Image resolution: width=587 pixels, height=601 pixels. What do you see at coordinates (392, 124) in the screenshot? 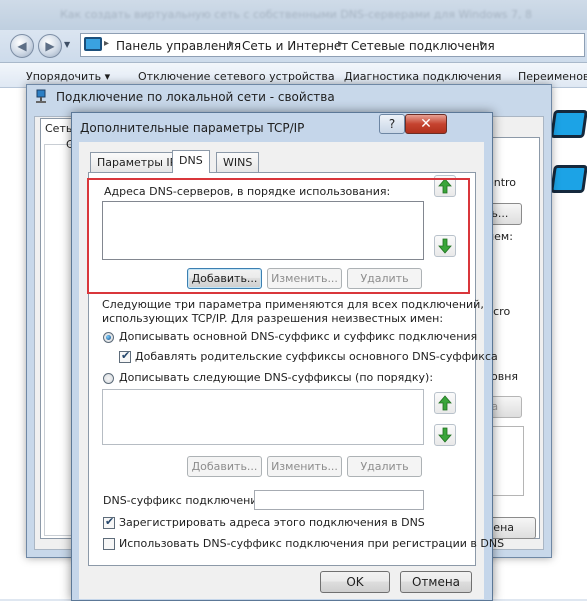
I see `help-button: ?` at bounding box center [392, 124].